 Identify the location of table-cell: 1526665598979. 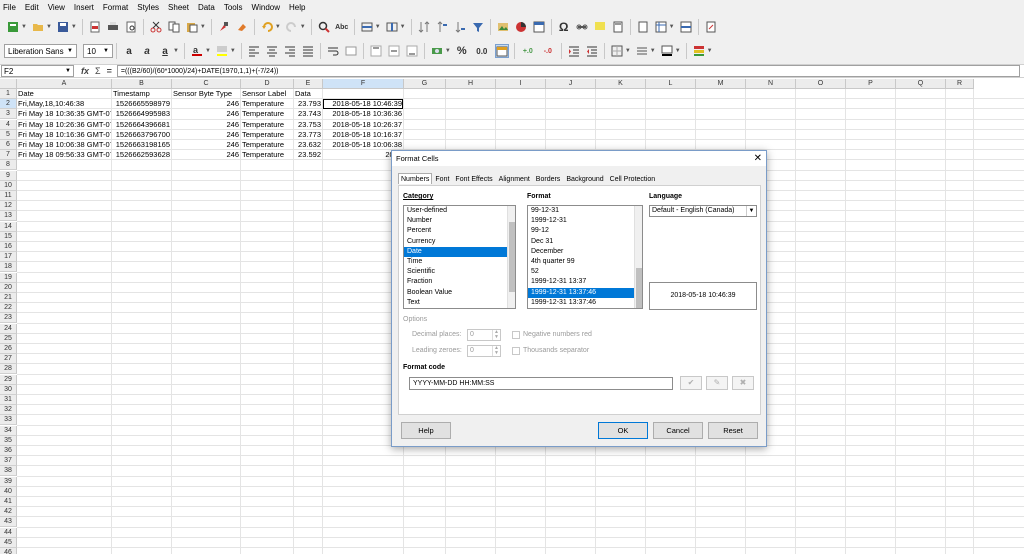
(141, 104).